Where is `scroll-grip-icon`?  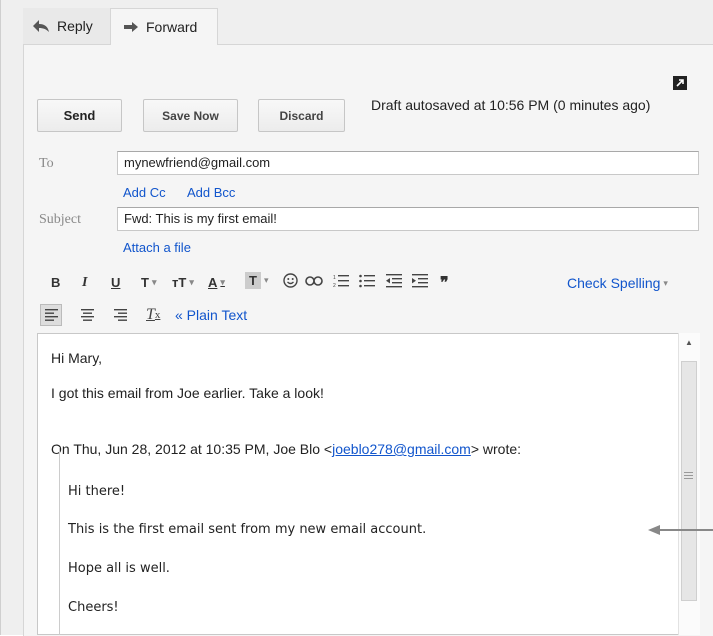 scroll-grip-icon is located at coordinates (688, 476).